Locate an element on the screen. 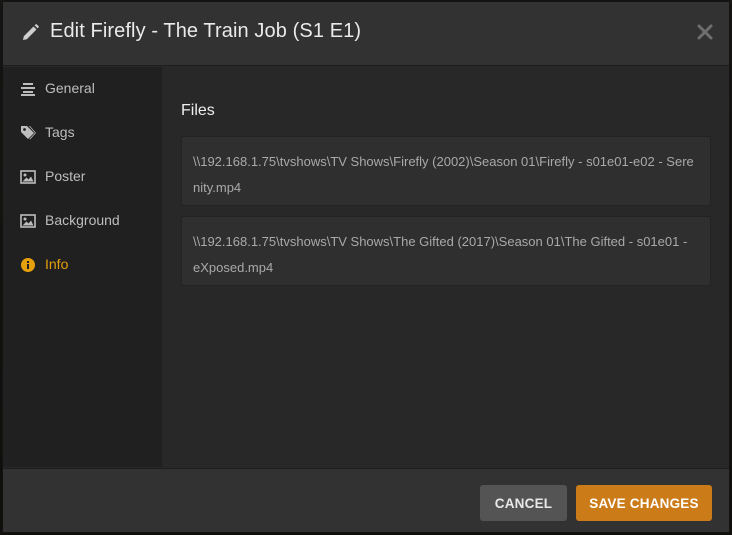  sidebar-item-info: Info is located at coordinates (82, 265).